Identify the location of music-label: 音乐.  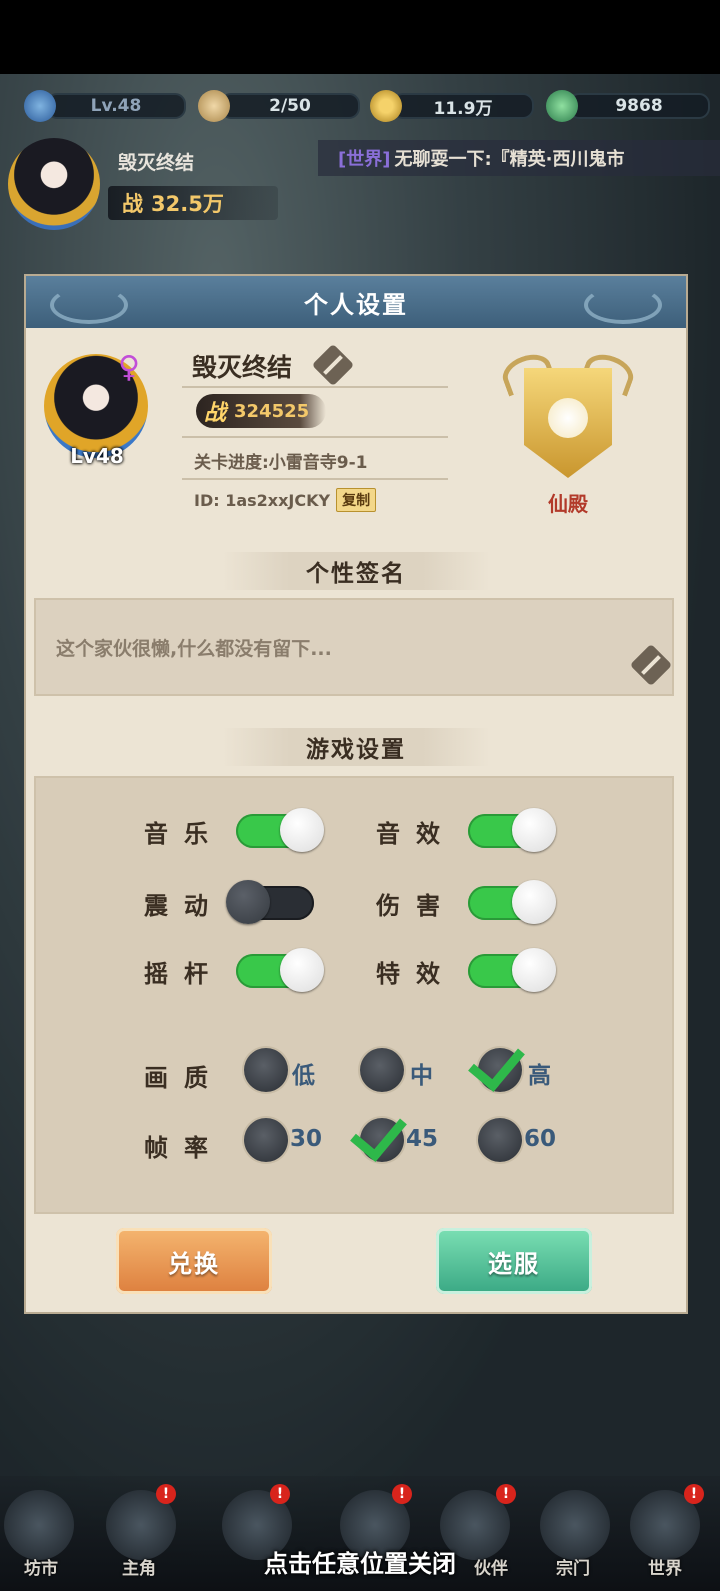
(184, 834).